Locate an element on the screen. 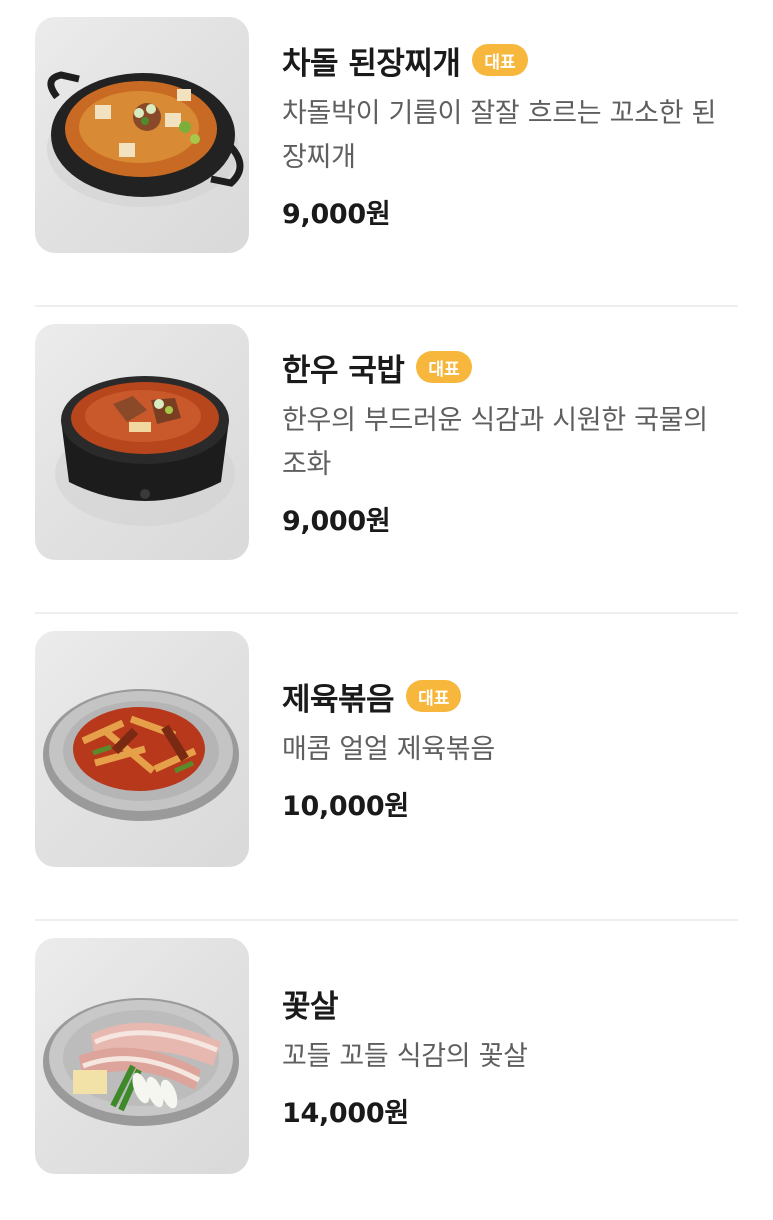 This screenshot has height=1220, width=773. menu-item-name: 차돌 된장찌개 is located at coordinates (371, 63).